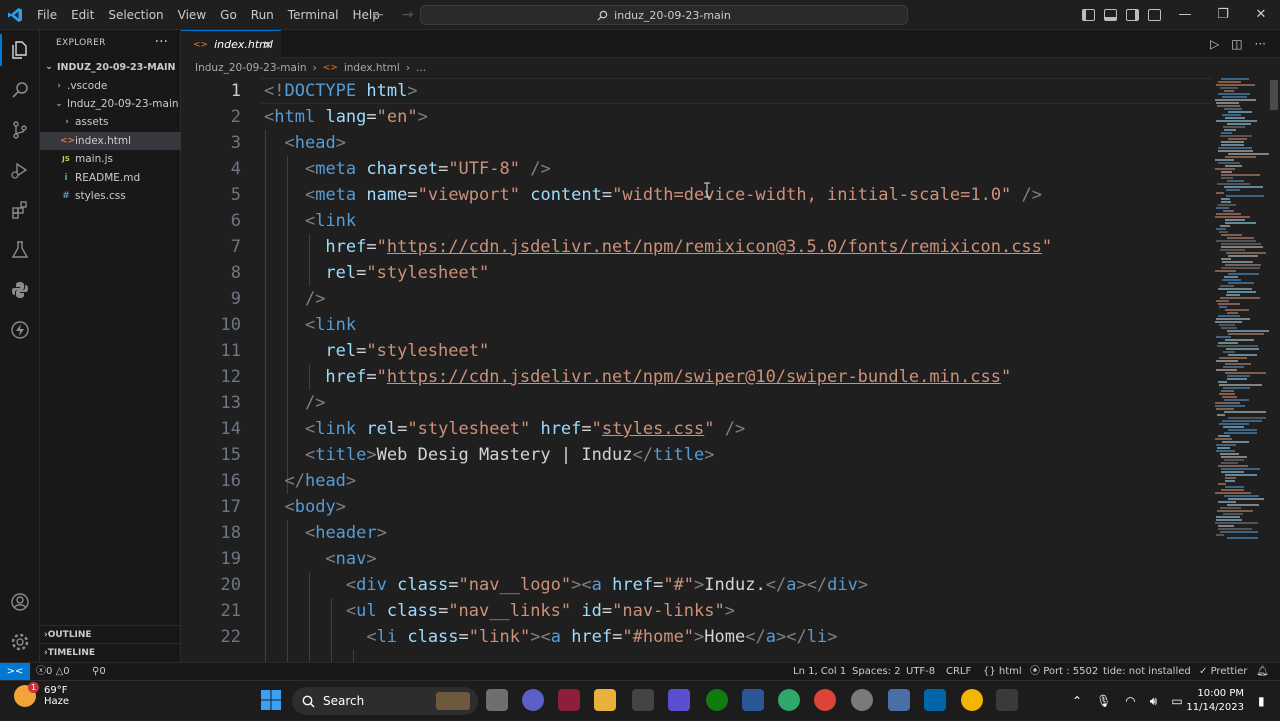  Describe the element at coordinates (110, 86) in the screenshot. I see `tree-item-vscode: › .vscode` at that location.